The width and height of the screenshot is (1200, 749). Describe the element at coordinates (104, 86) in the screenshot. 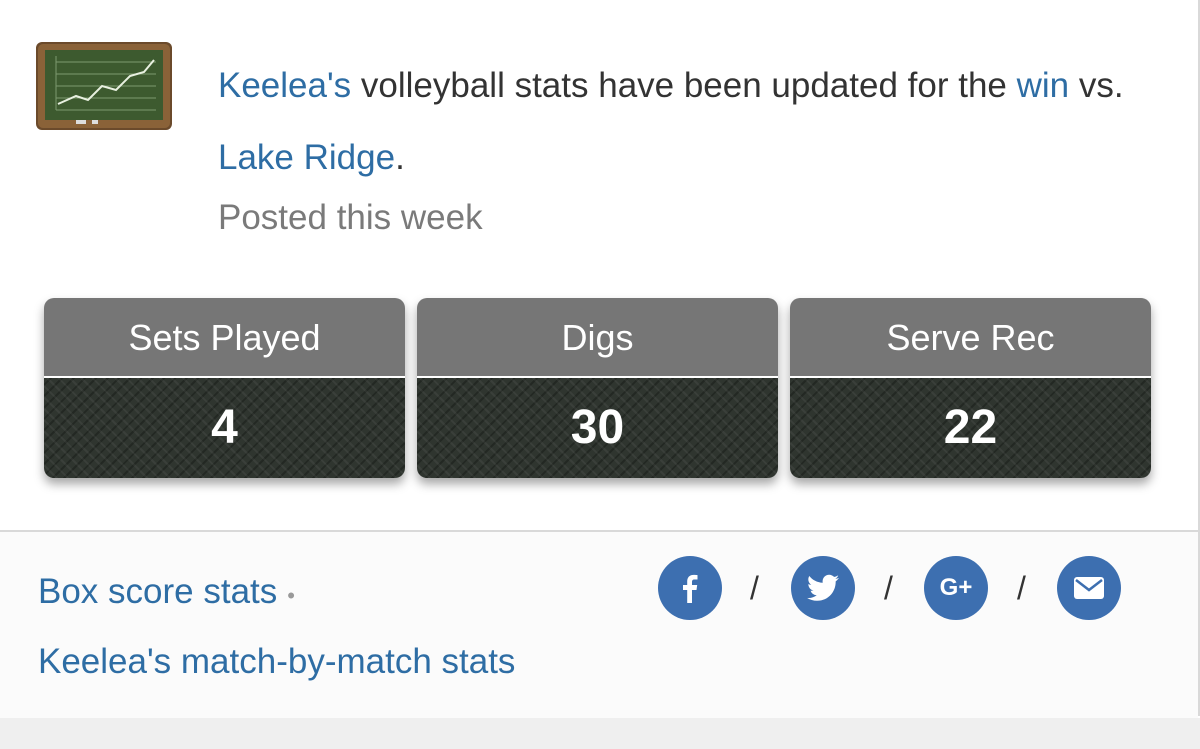

I see `chalkboard-chart-icon` at that location.